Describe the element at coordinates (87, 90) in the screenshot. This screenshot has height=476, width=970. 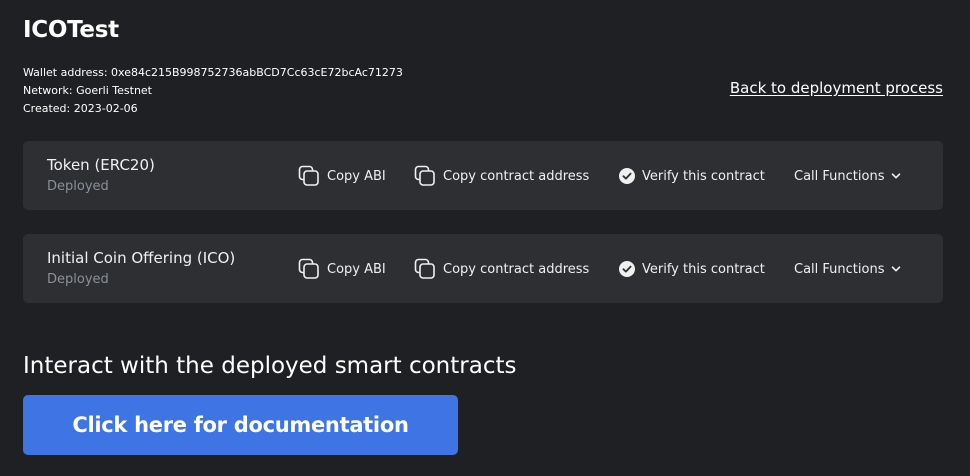
I see `network-label: Network: Goerli Testnet` at that location.